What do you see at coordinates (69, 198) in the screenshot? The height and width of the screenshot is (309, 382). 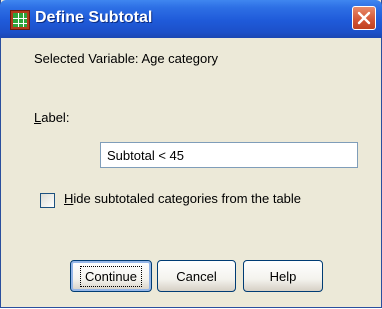 I see `hide-mnemonic: H` at bounding box center [69, 198].